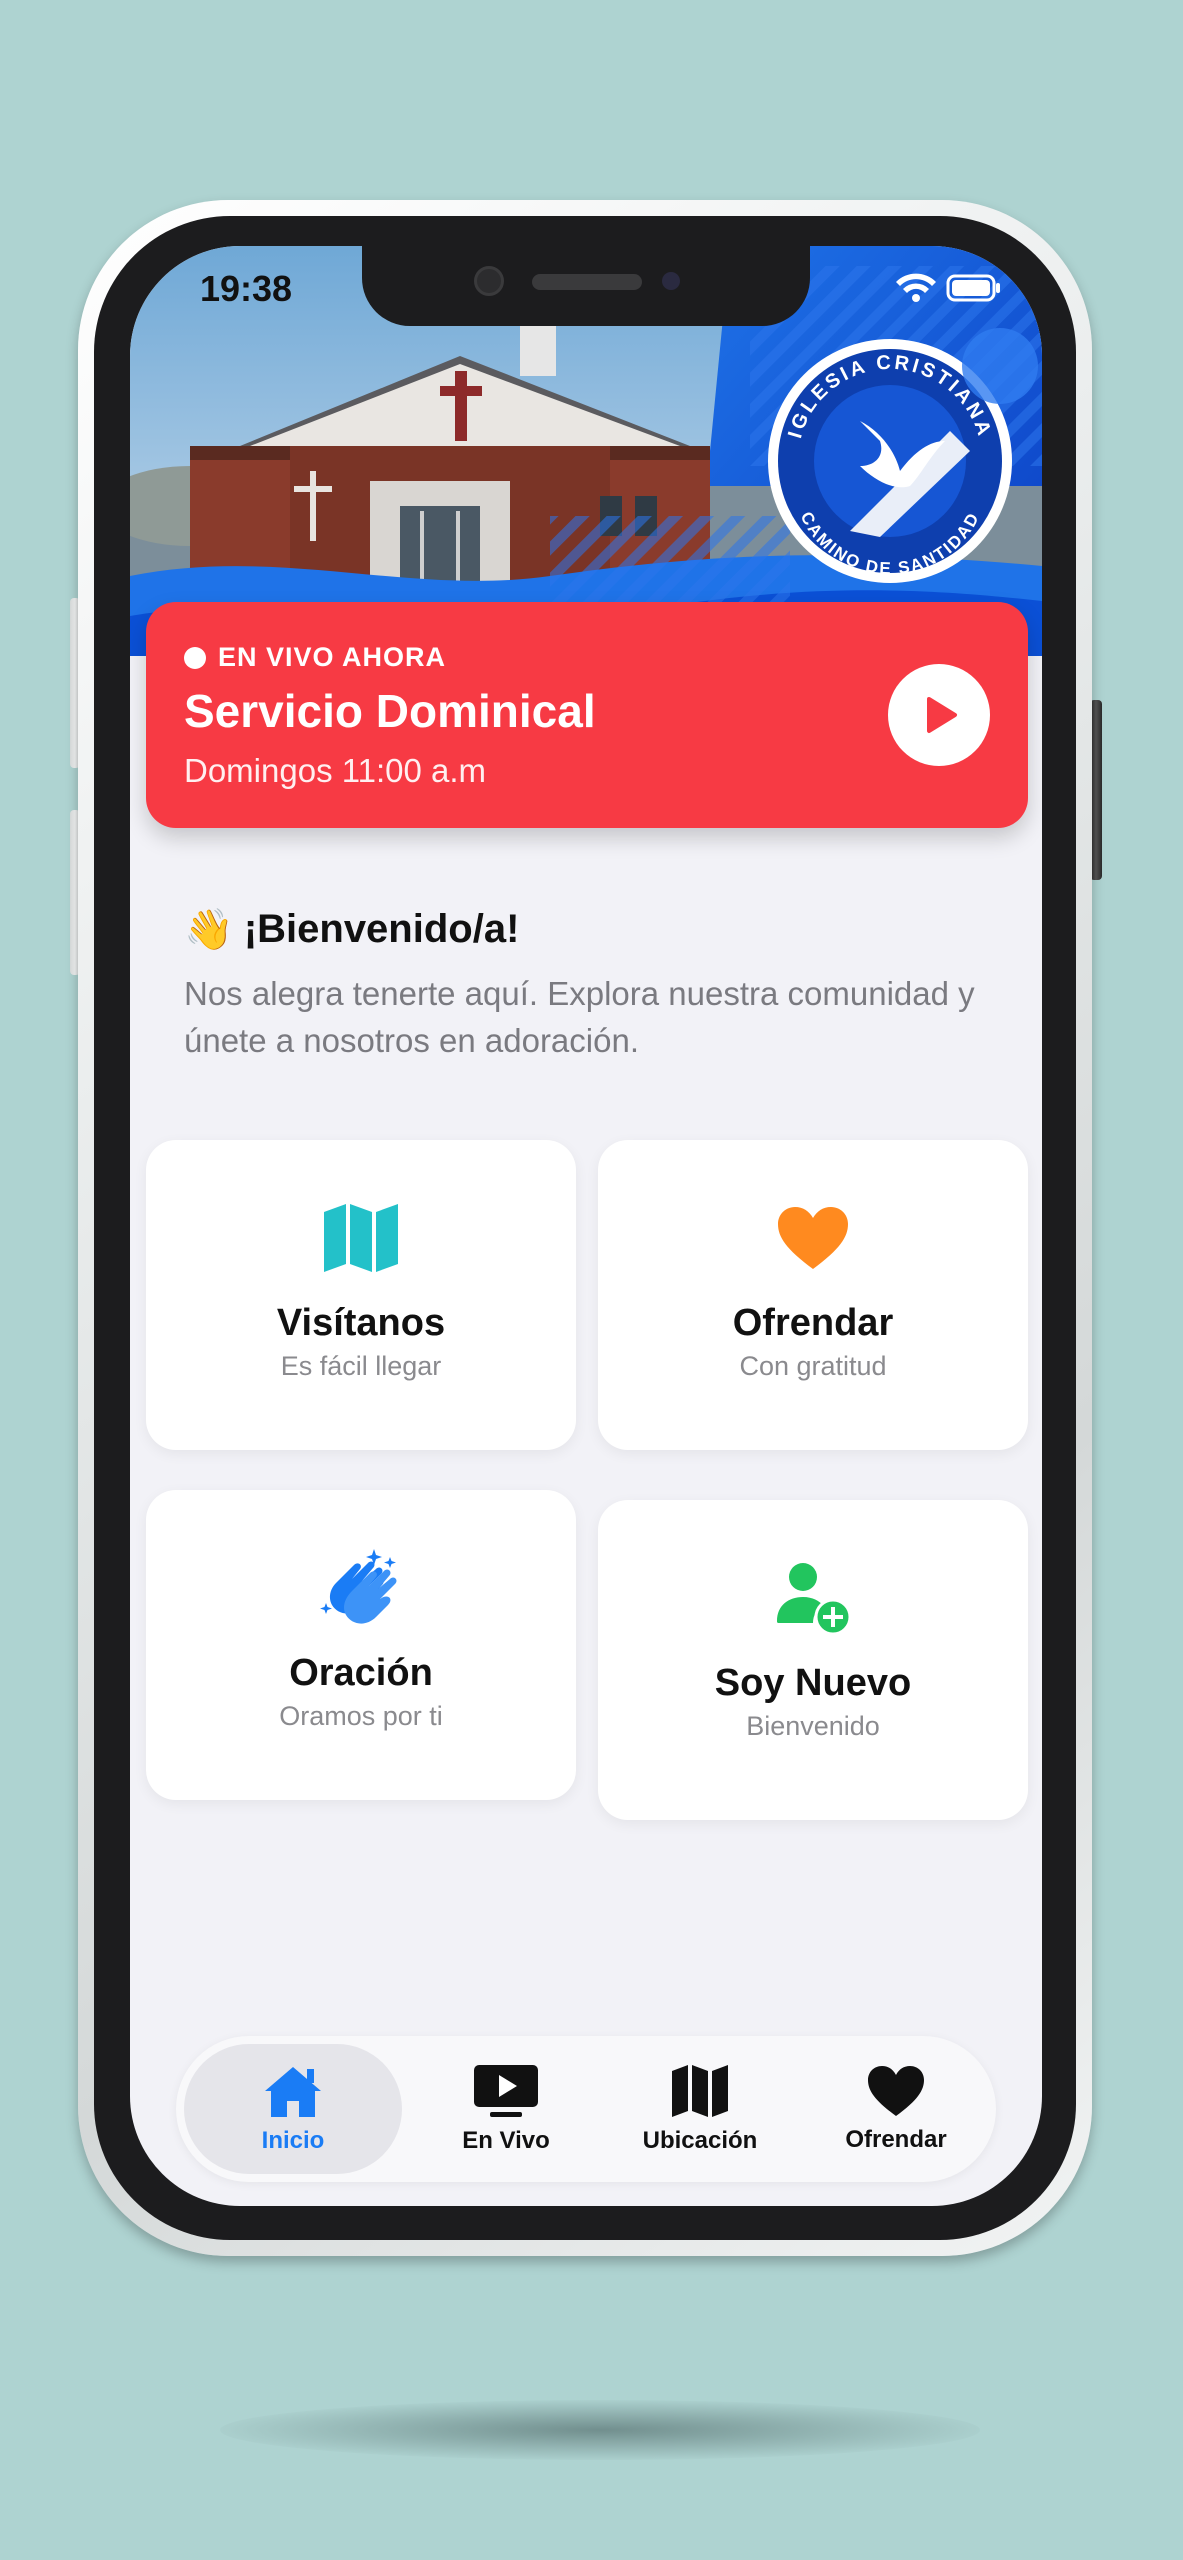  I want to click on tab-bar: Inicio En Vivo Ubicación Ofrendar, so click(586, 2109).